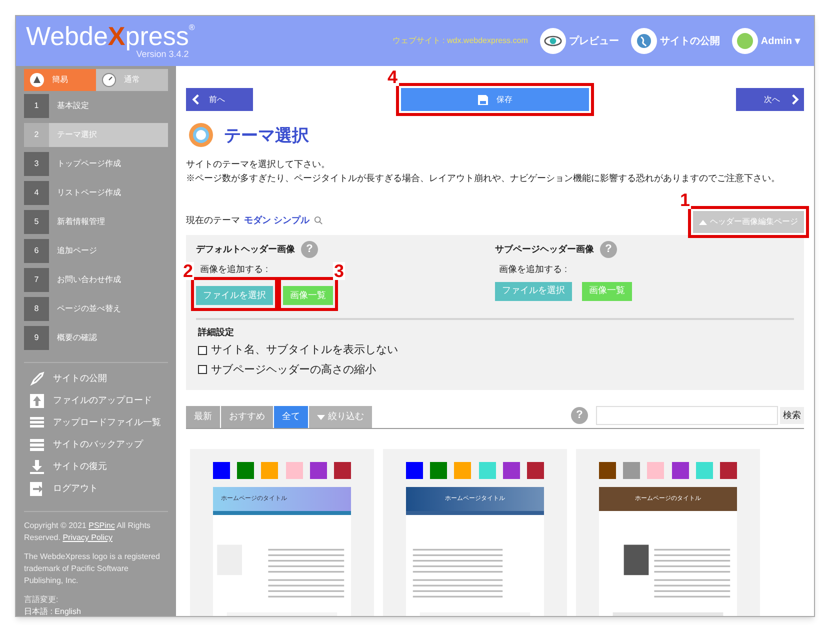  What do you see at coordinates (338, 271) in the screenshot?
I see `callout-number: 3` at bounding box center [338, 271].